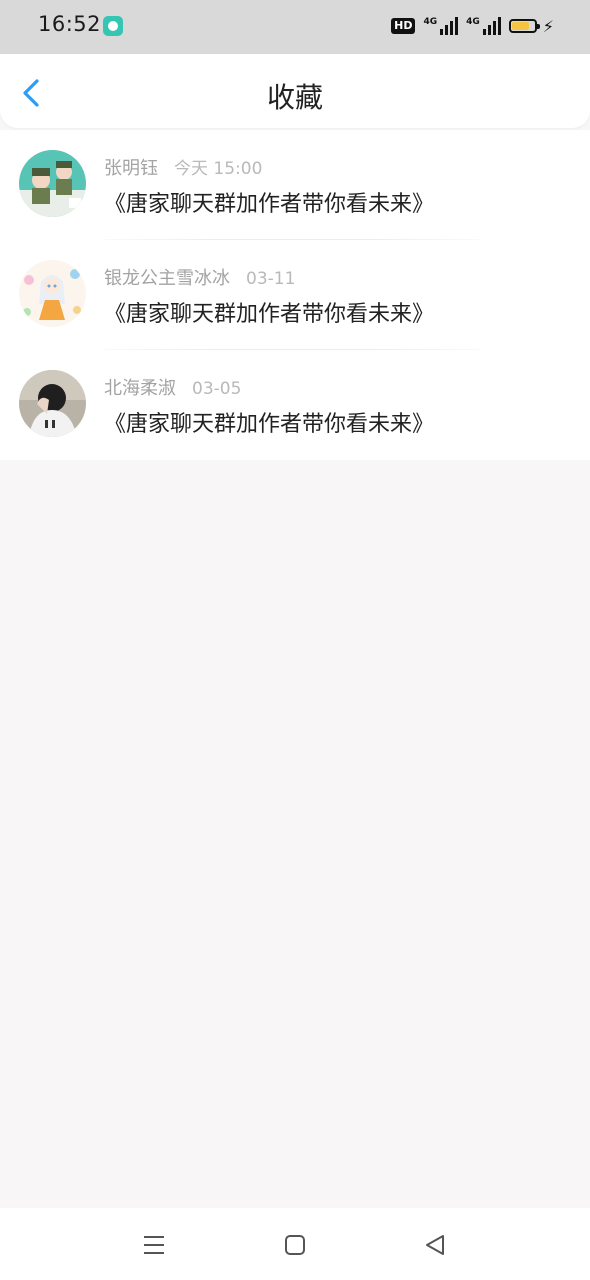 The image size is (590, 1280). I want to click on item-meta: 银龙公主雪冰冰 03-11, so click(199, 277).